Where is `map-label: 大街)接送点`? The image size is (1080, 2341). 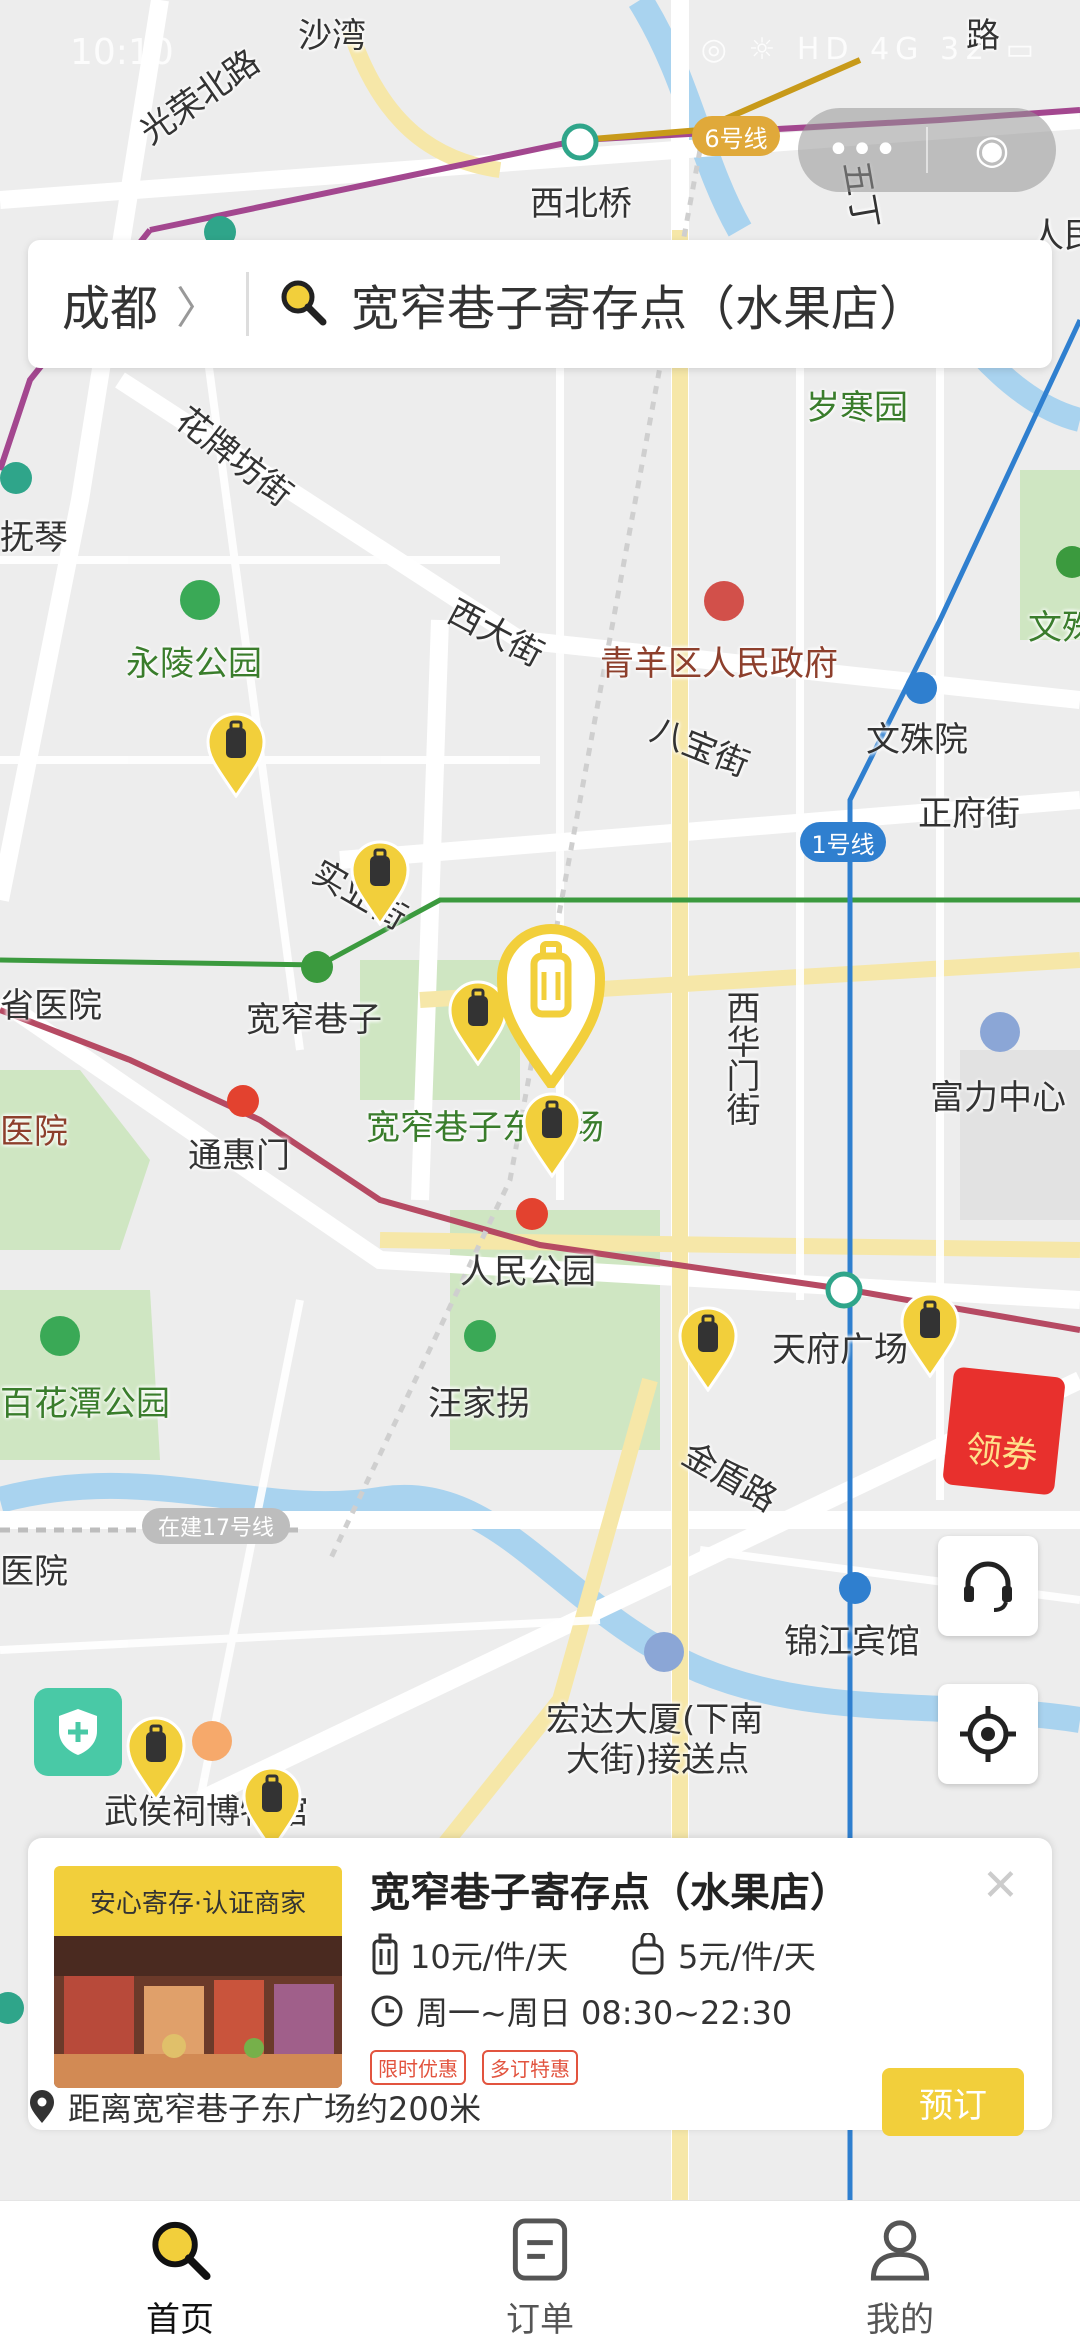
map-label: 大街)接送点 is located at coordinates (658, 1760).